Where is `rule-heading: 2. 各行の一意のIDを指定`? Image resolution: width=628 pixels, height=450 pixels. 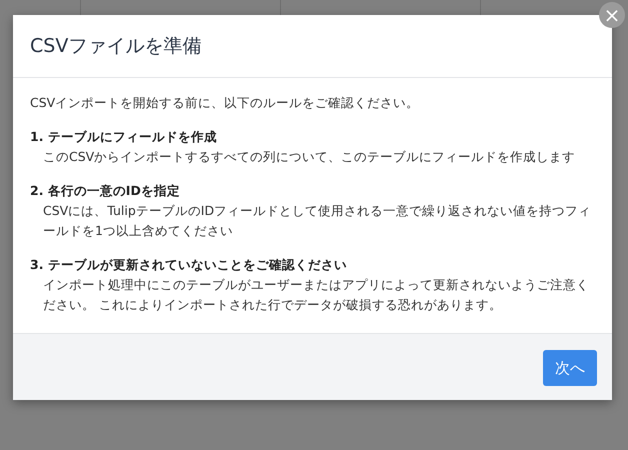
rule-heading: 2. 各行の一意のIDを指定 is located at coordinates (105, 191).